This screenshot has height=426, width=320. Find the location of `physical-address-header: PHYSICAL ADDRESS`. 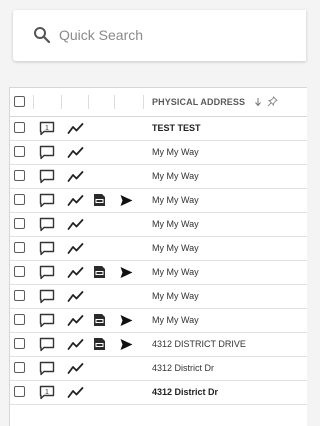

physical-address-header: PHYSICAL ADDRESS is located at coordinates (198, 102).